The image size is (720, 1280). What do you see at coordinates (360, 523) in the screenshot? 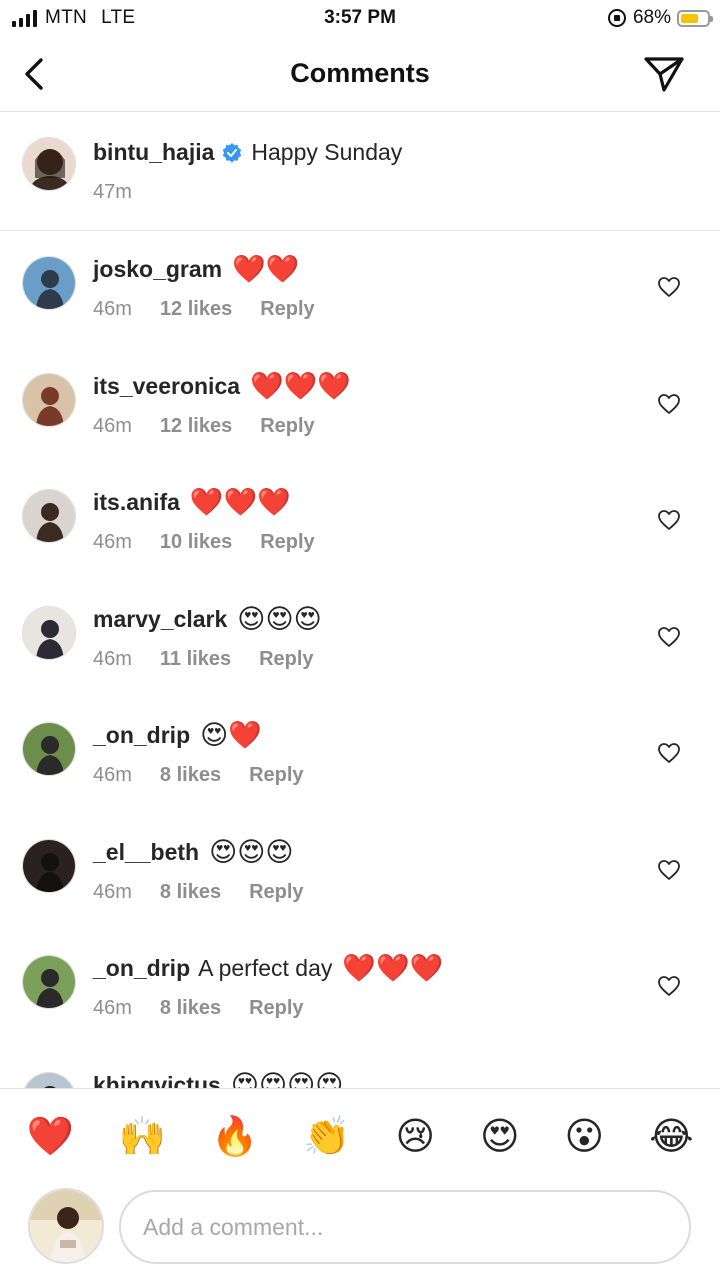
I see `comment-item: its.anifa ❤️❤️❤️ 46m 10 likes Reply` at bounding box center [360, 523].